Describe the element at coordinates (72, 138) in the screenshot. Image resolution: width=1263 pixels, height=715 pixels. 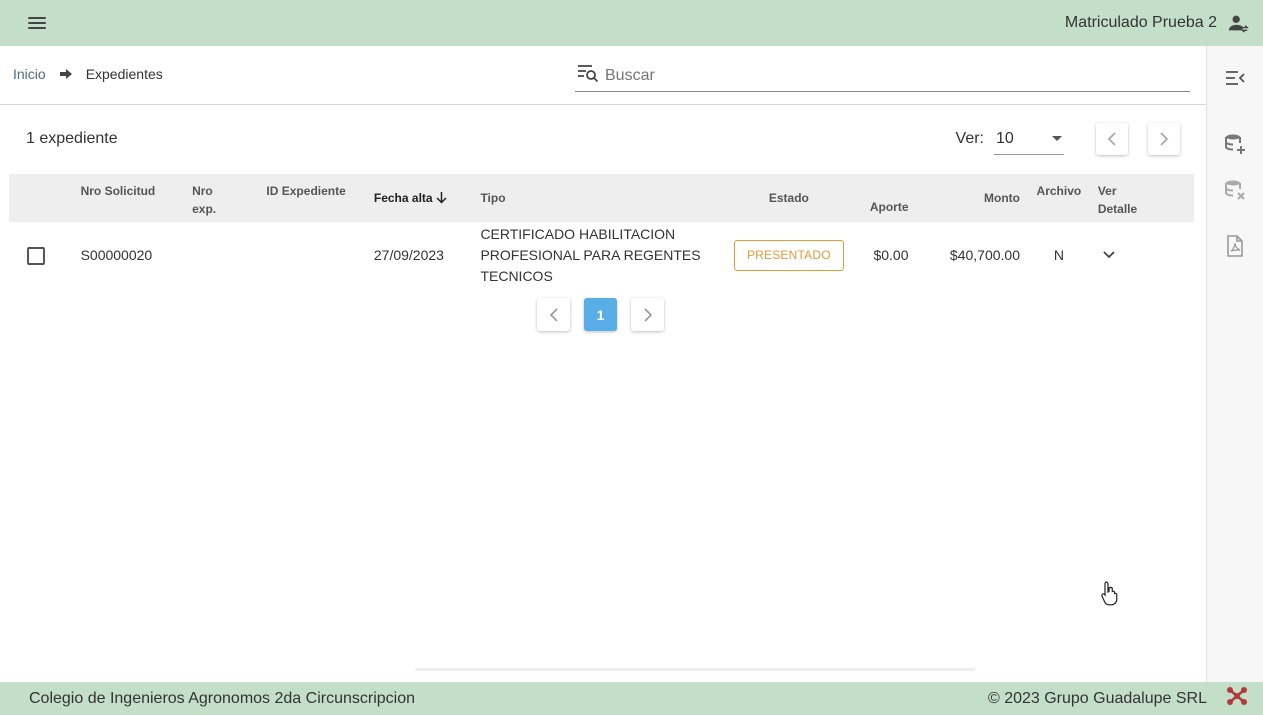
I see `record-count: 1 expediente` at that location.